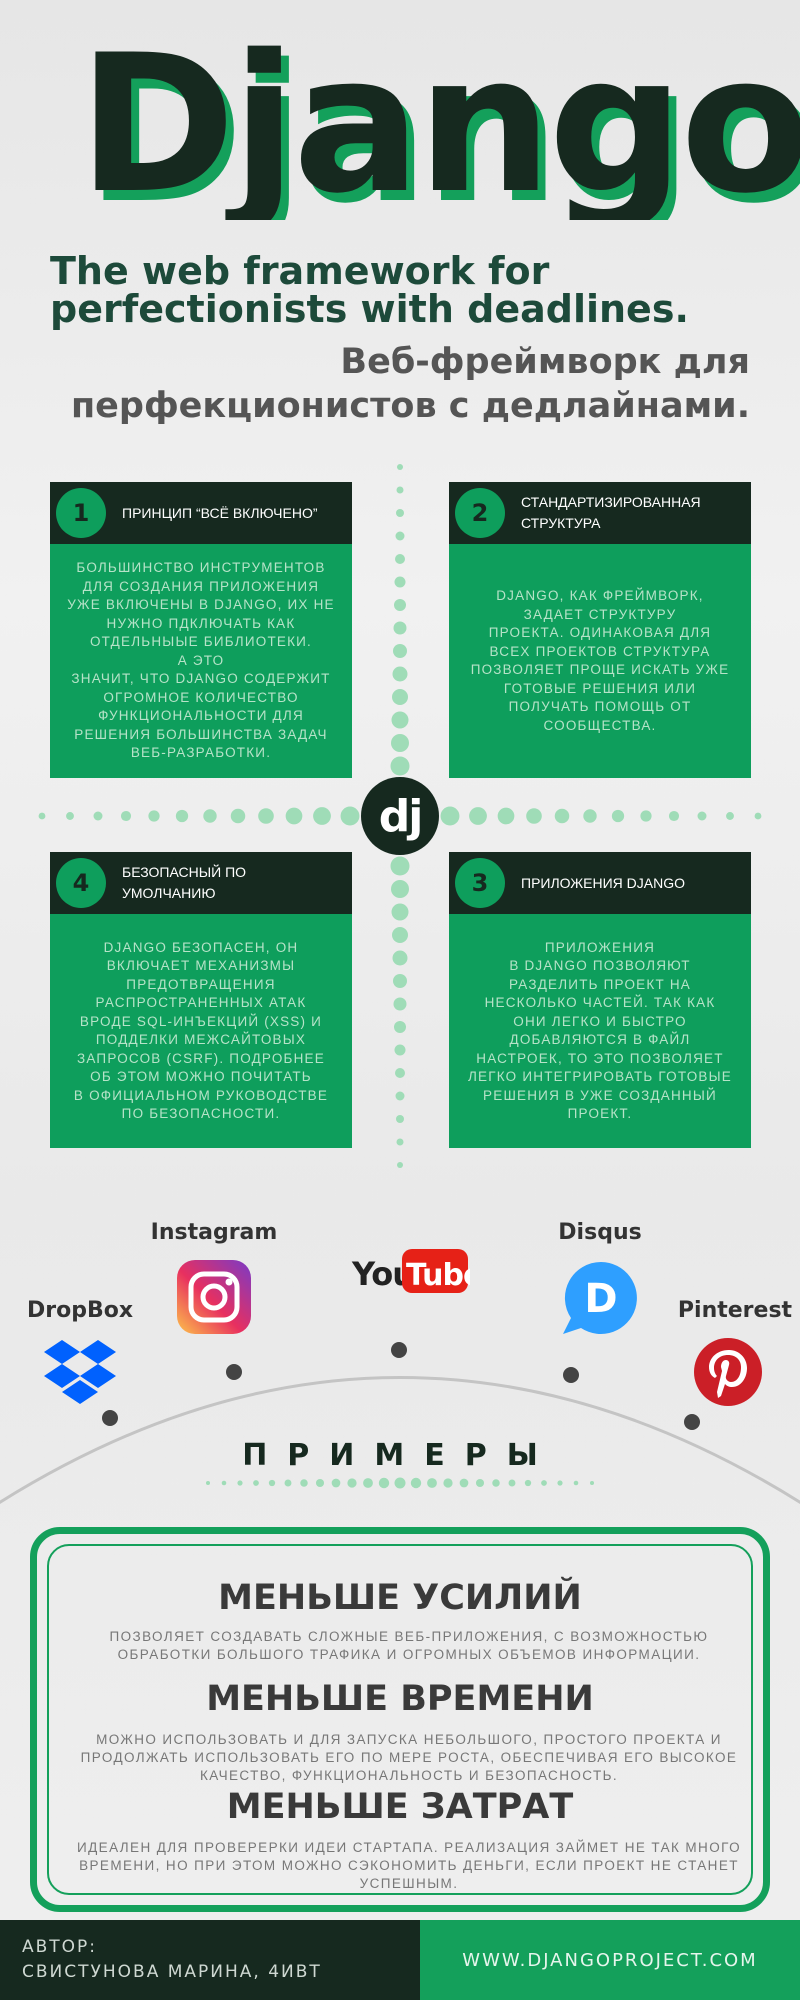 This screenshot has height=2000, width=800. What do you see at coordinates (184, 882) in the screenshot?
I see `card-title: БЕЗОПАСНЫЙ ПО УМОЛЧАНИЮ` at bounding box center [184, 882].